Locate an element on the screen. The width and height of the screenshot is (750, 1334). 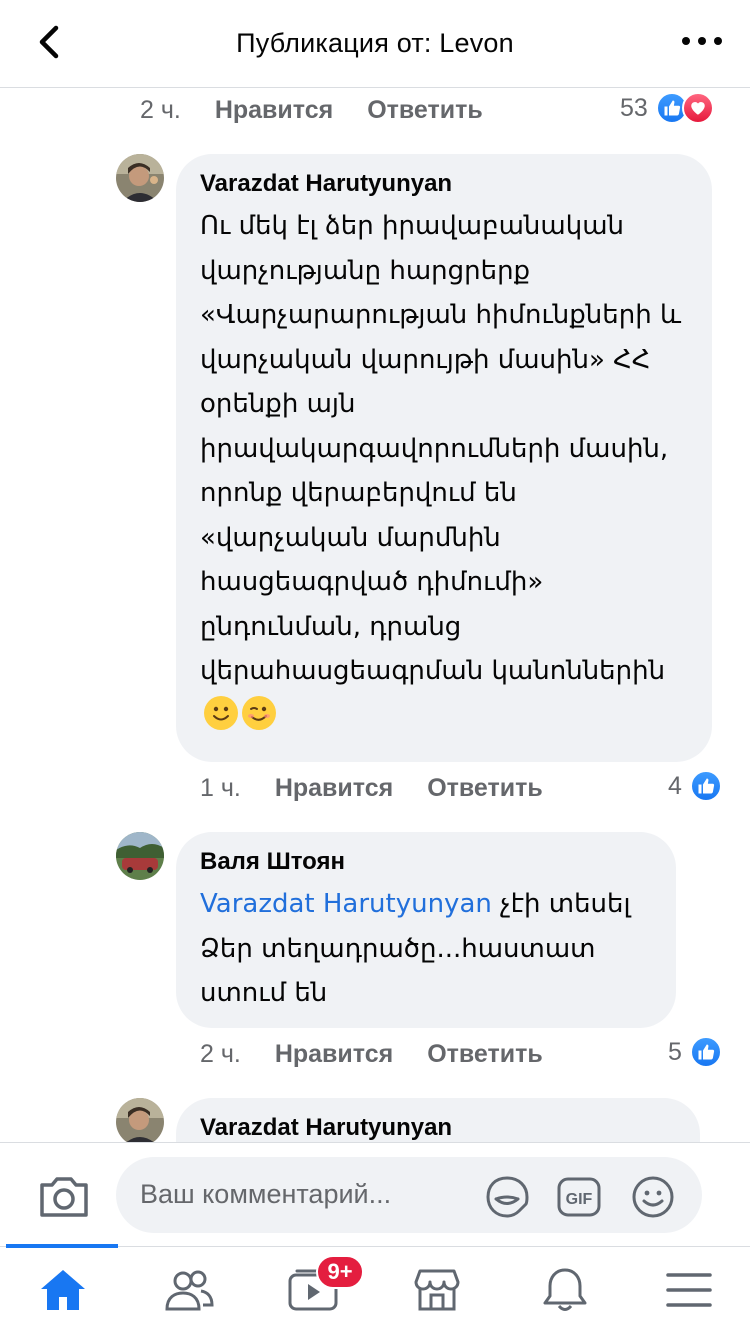
watch-notification-badge: 9+ is located at coordinates (340, 1272).